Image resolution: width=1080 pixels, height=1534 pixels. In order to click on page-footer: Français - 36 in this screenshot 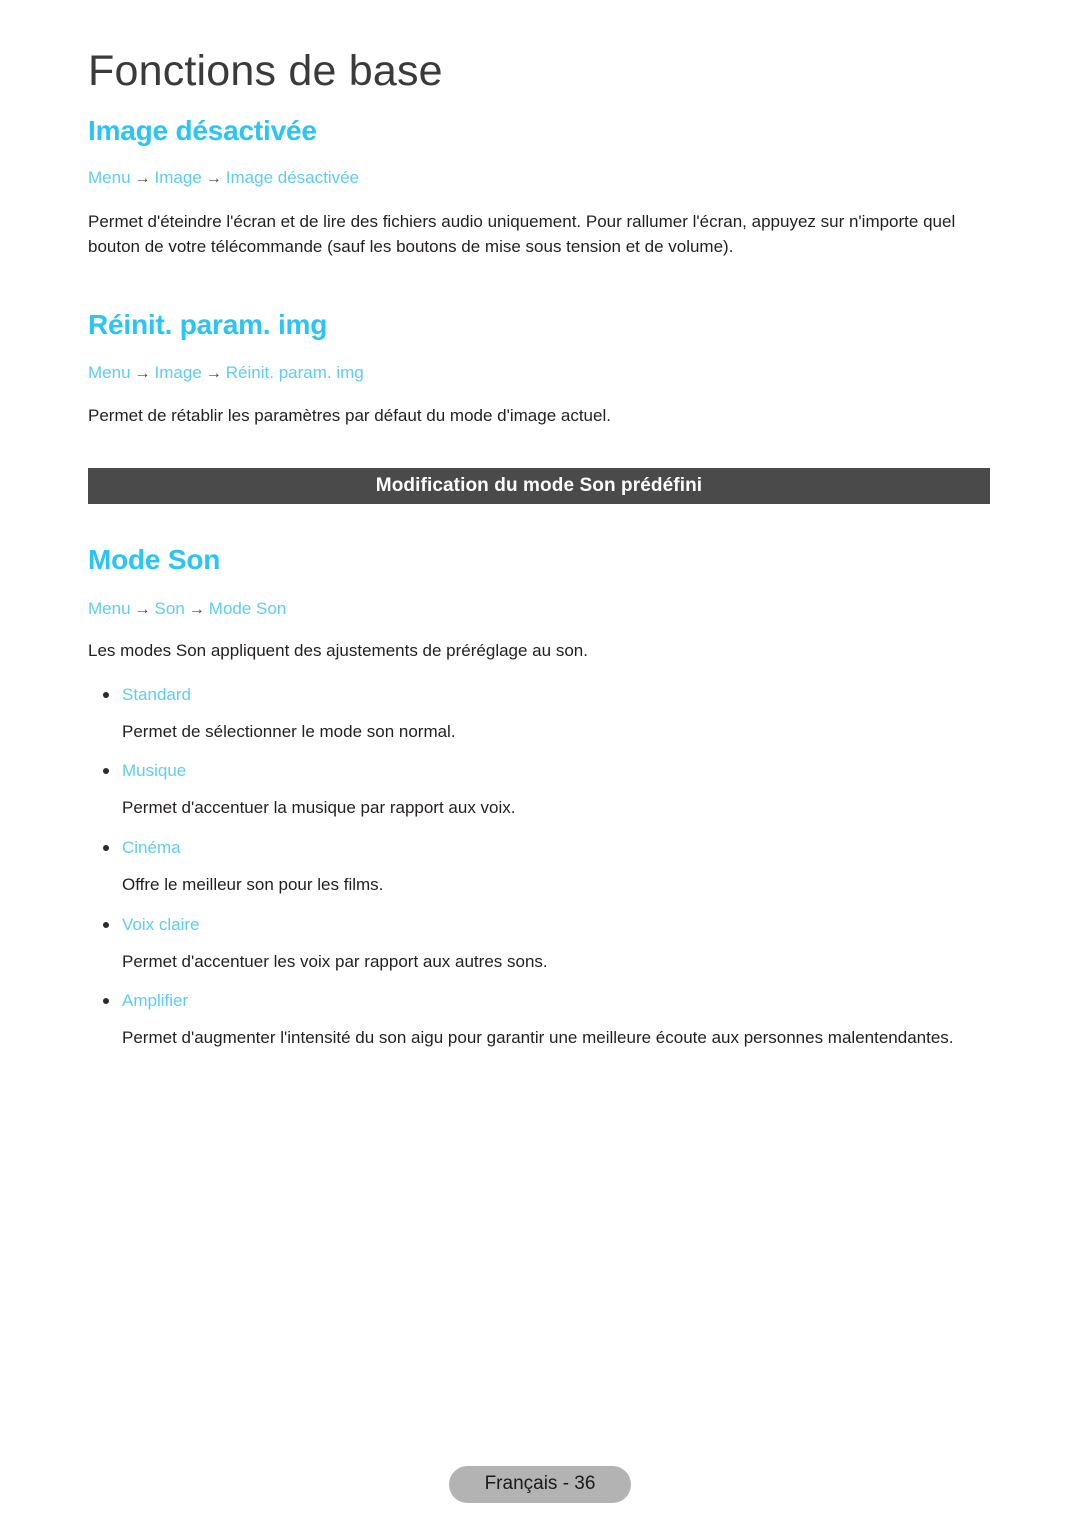, I will do `click(540, 1484)`.